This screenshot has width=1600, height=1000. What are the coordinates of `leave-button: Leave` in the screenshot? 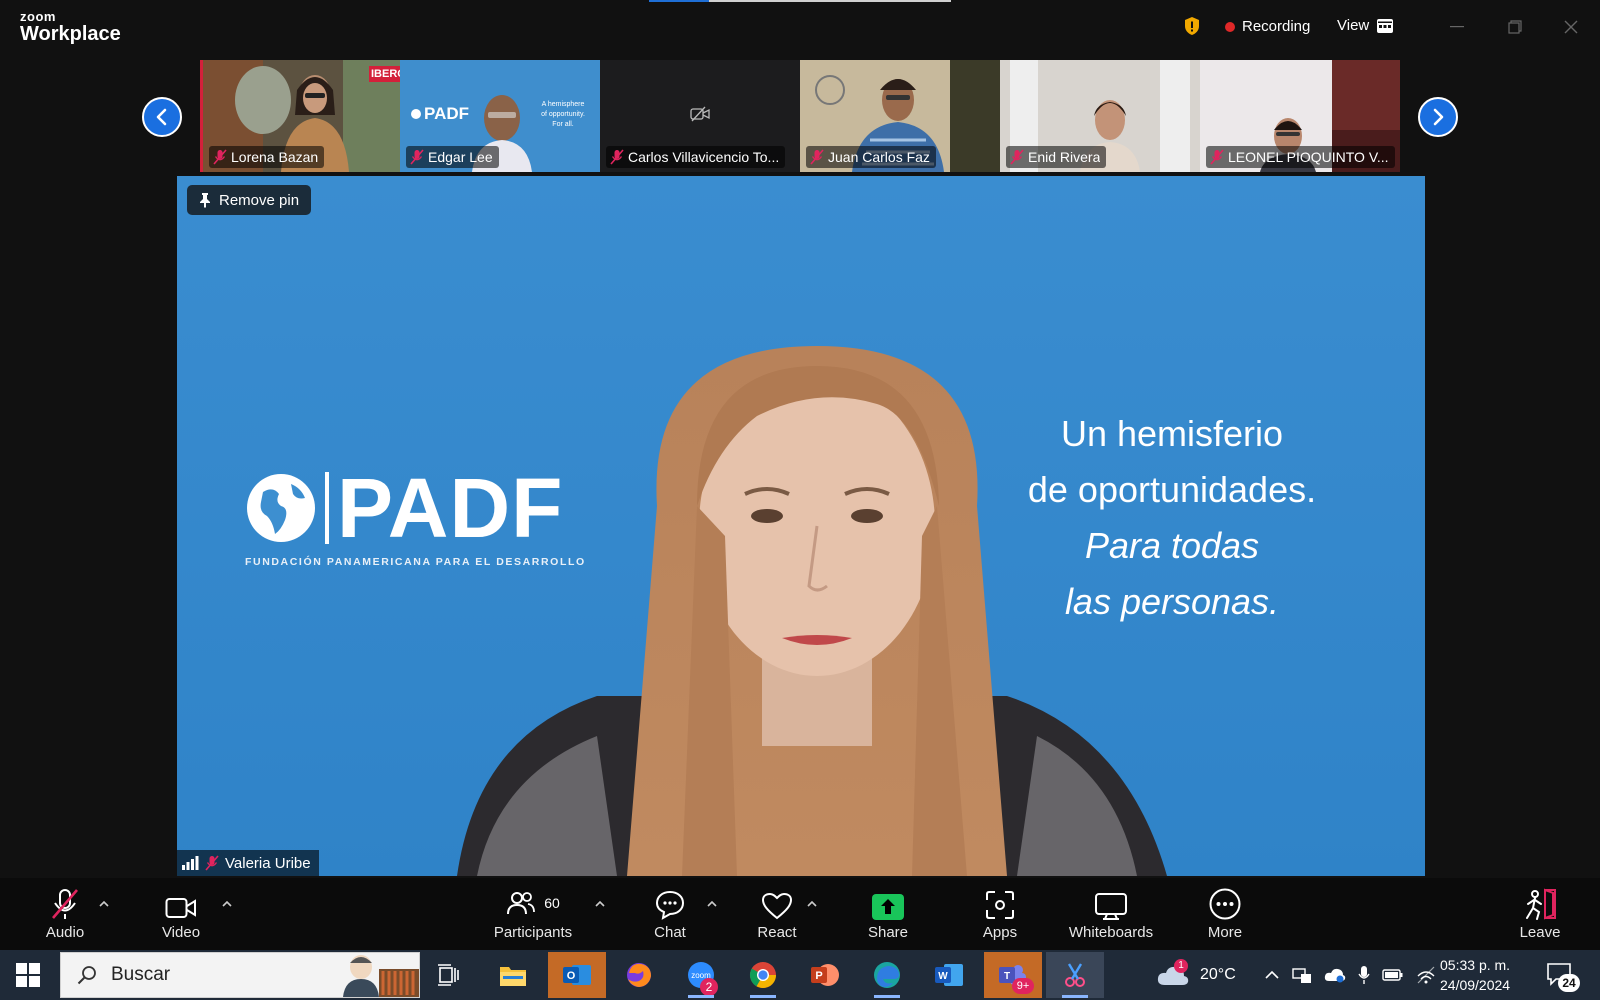 It's located at (1540, 913).